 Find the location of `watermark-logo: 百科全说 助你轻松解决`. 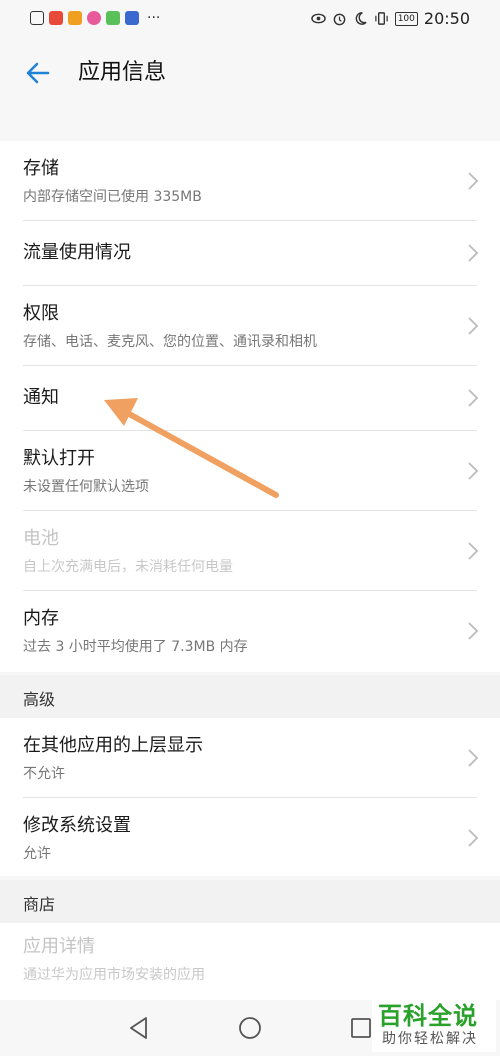

watermark-logo: 百科全说 助你轻松解决 is located at coordinates (434, 1023).